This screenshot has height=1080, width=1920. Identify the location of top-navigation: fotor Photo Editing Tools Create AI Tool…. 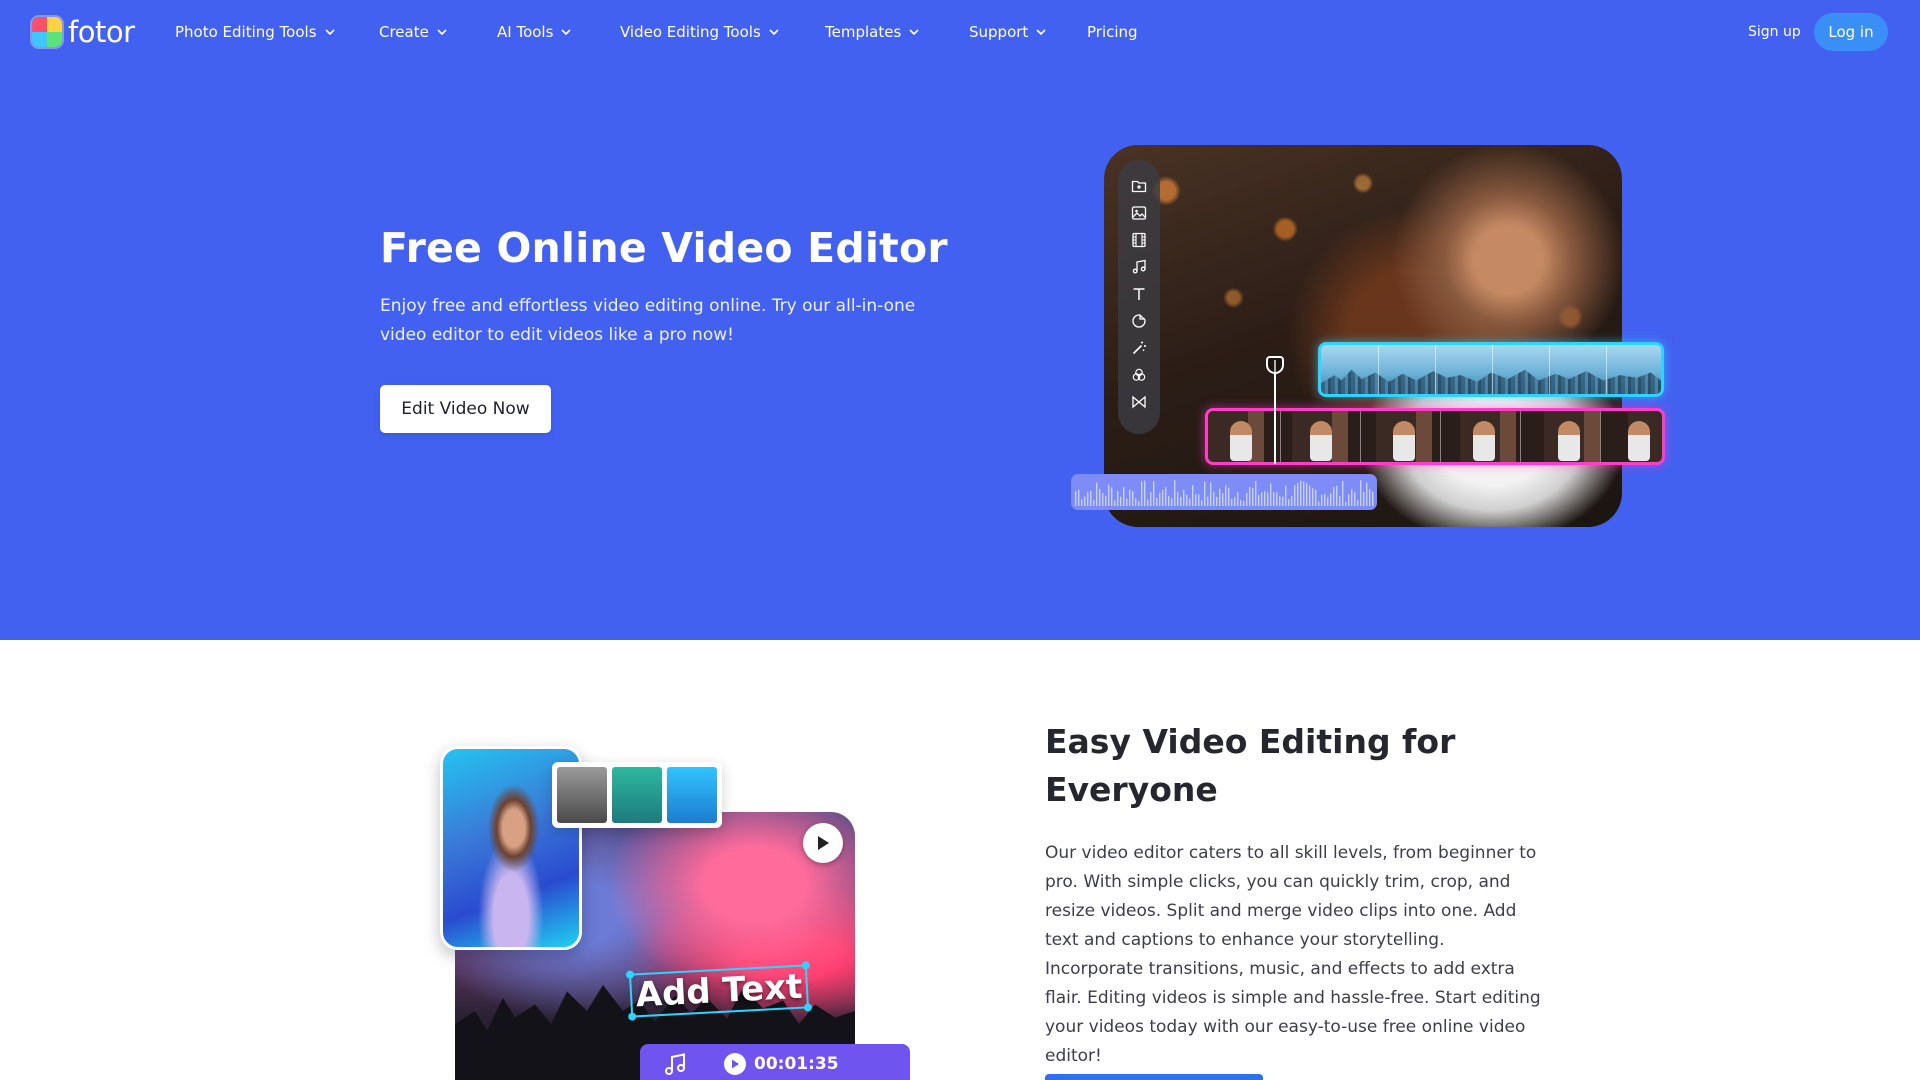
(960, 32).